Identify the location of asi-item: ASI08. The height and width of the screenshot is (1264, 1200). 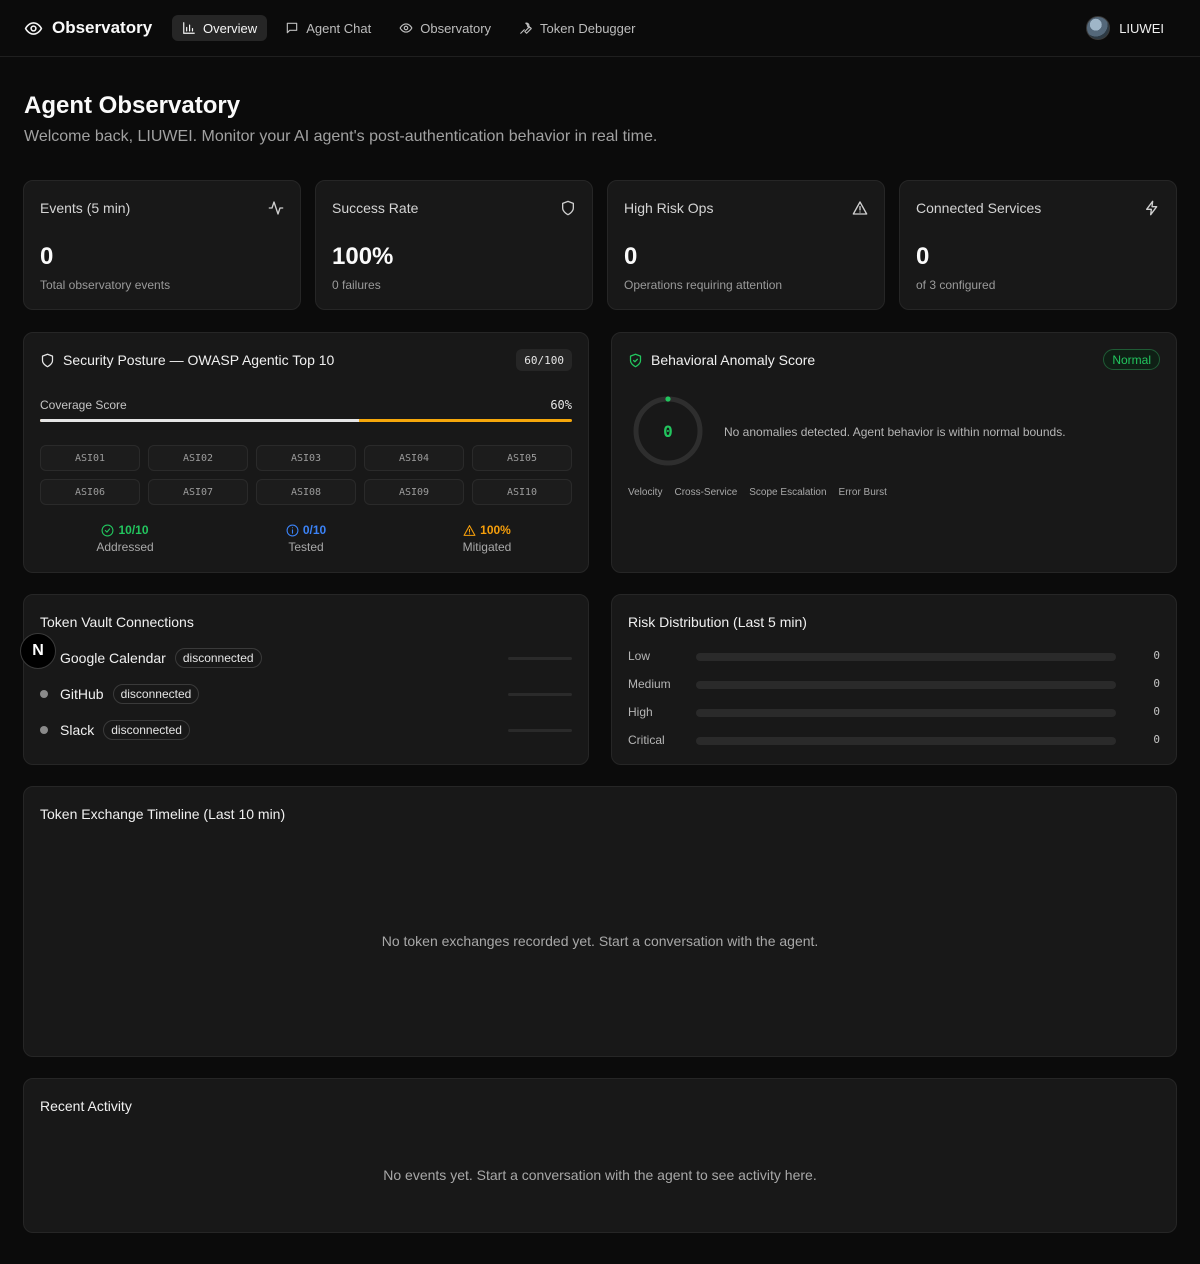
(306, 492).